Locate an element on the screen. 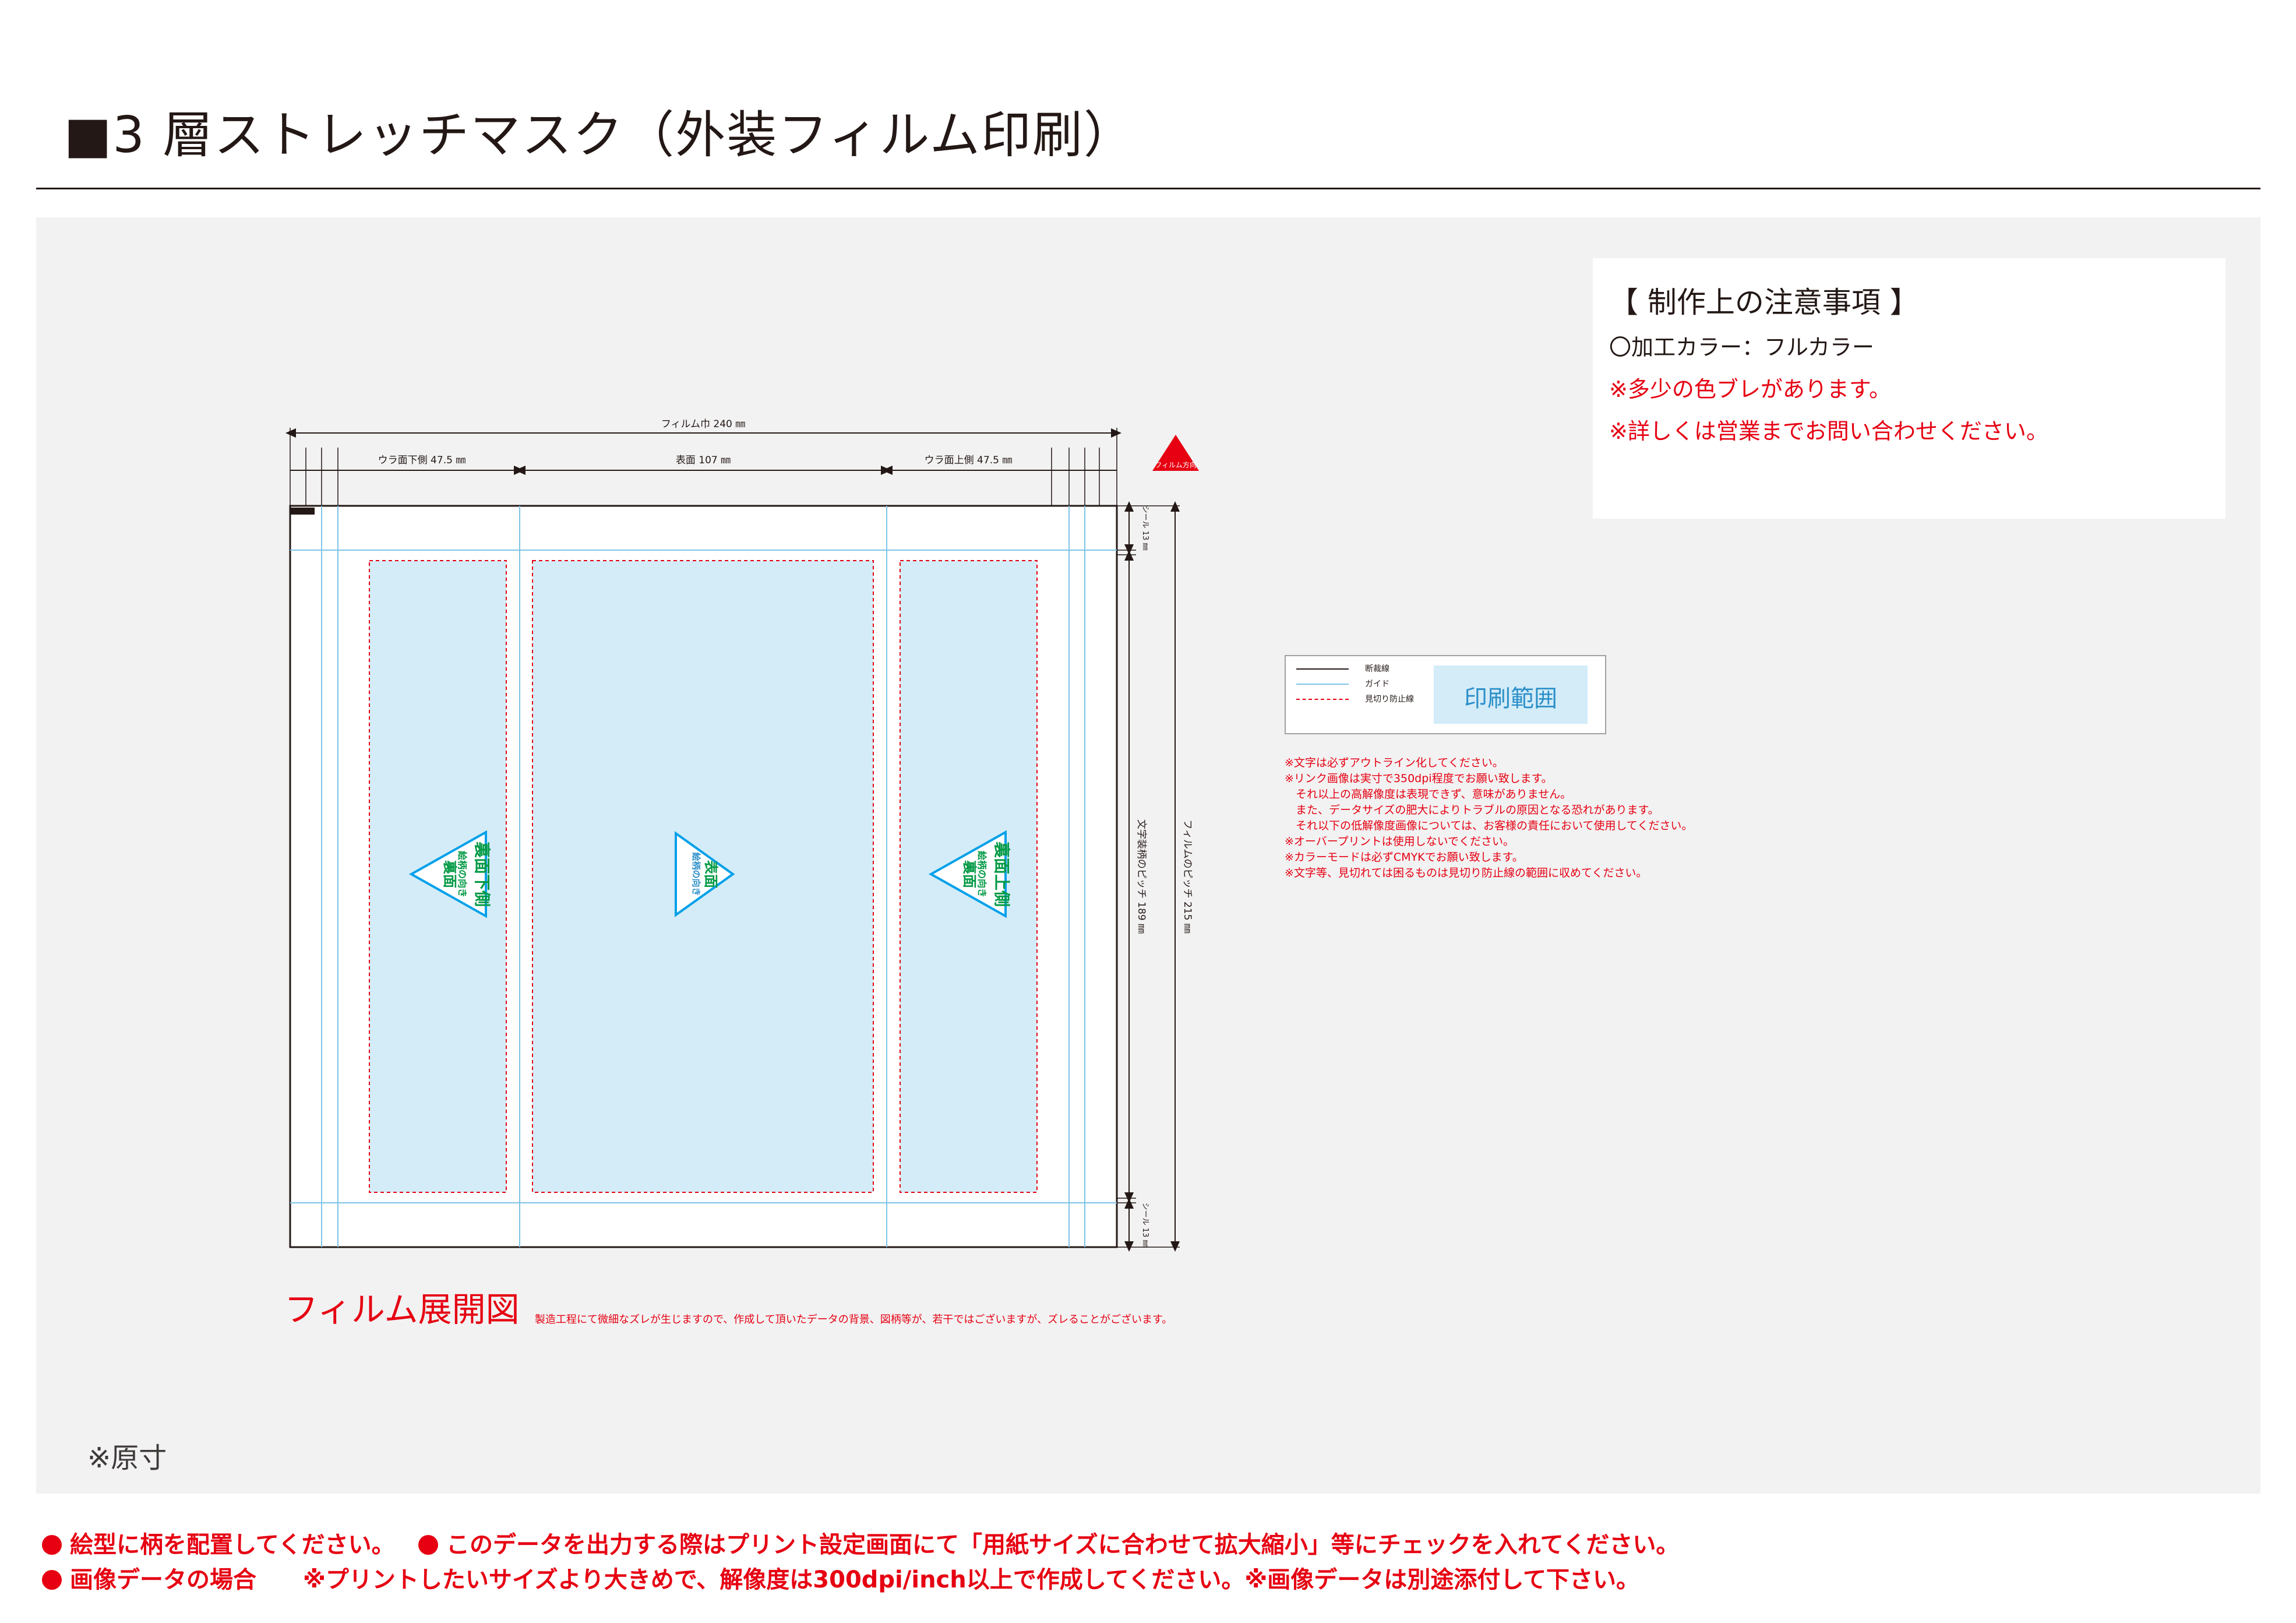  svg-text: 表面 is located at coordinates (711, 874).